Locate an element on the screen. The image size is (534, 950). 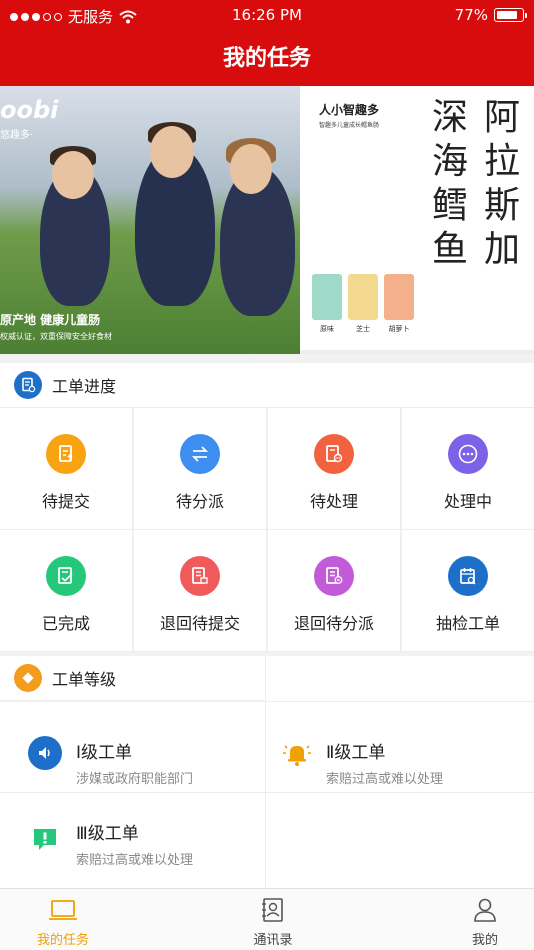
banner-product-panel: 人小智趣多 智趣多儿童成长鳕鱼肠 深海鳕鱼 阿拉斯加 原味 芝士 胡萝卜 is located at coordinates (417, 220).